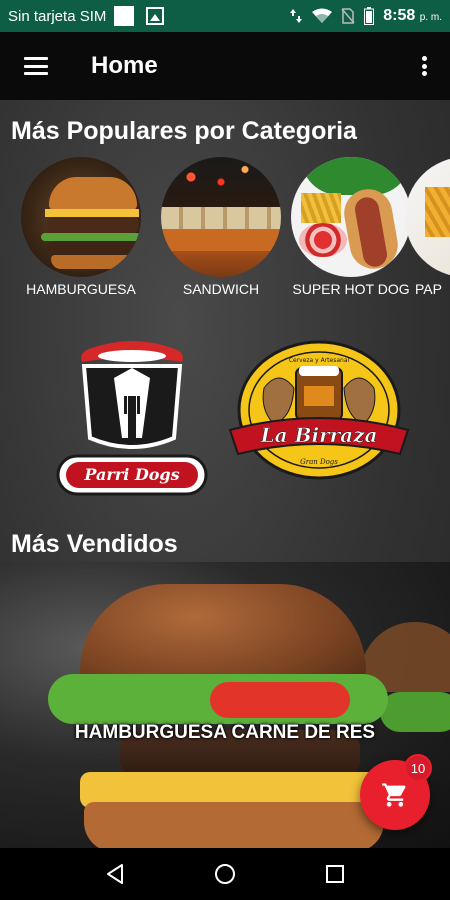 This screenshot has height=900, width=450. I want to click on category-item-sandwich: SANDWICH, so click(221, 227).